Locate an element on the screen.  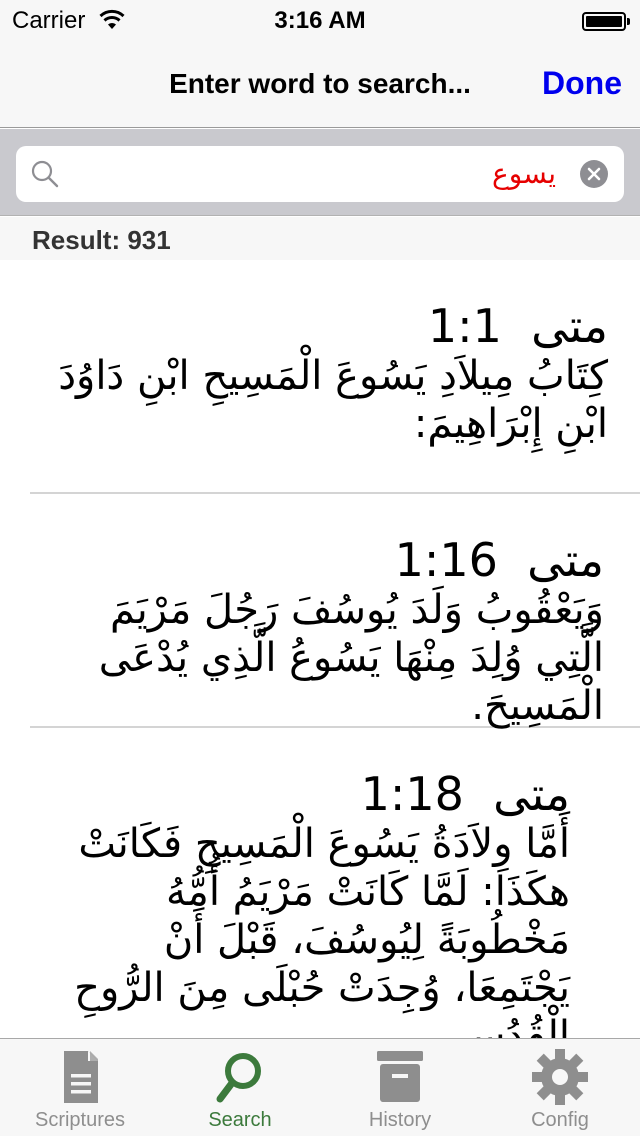
verse-number: 1:18 is located at coordinates (412, 794).